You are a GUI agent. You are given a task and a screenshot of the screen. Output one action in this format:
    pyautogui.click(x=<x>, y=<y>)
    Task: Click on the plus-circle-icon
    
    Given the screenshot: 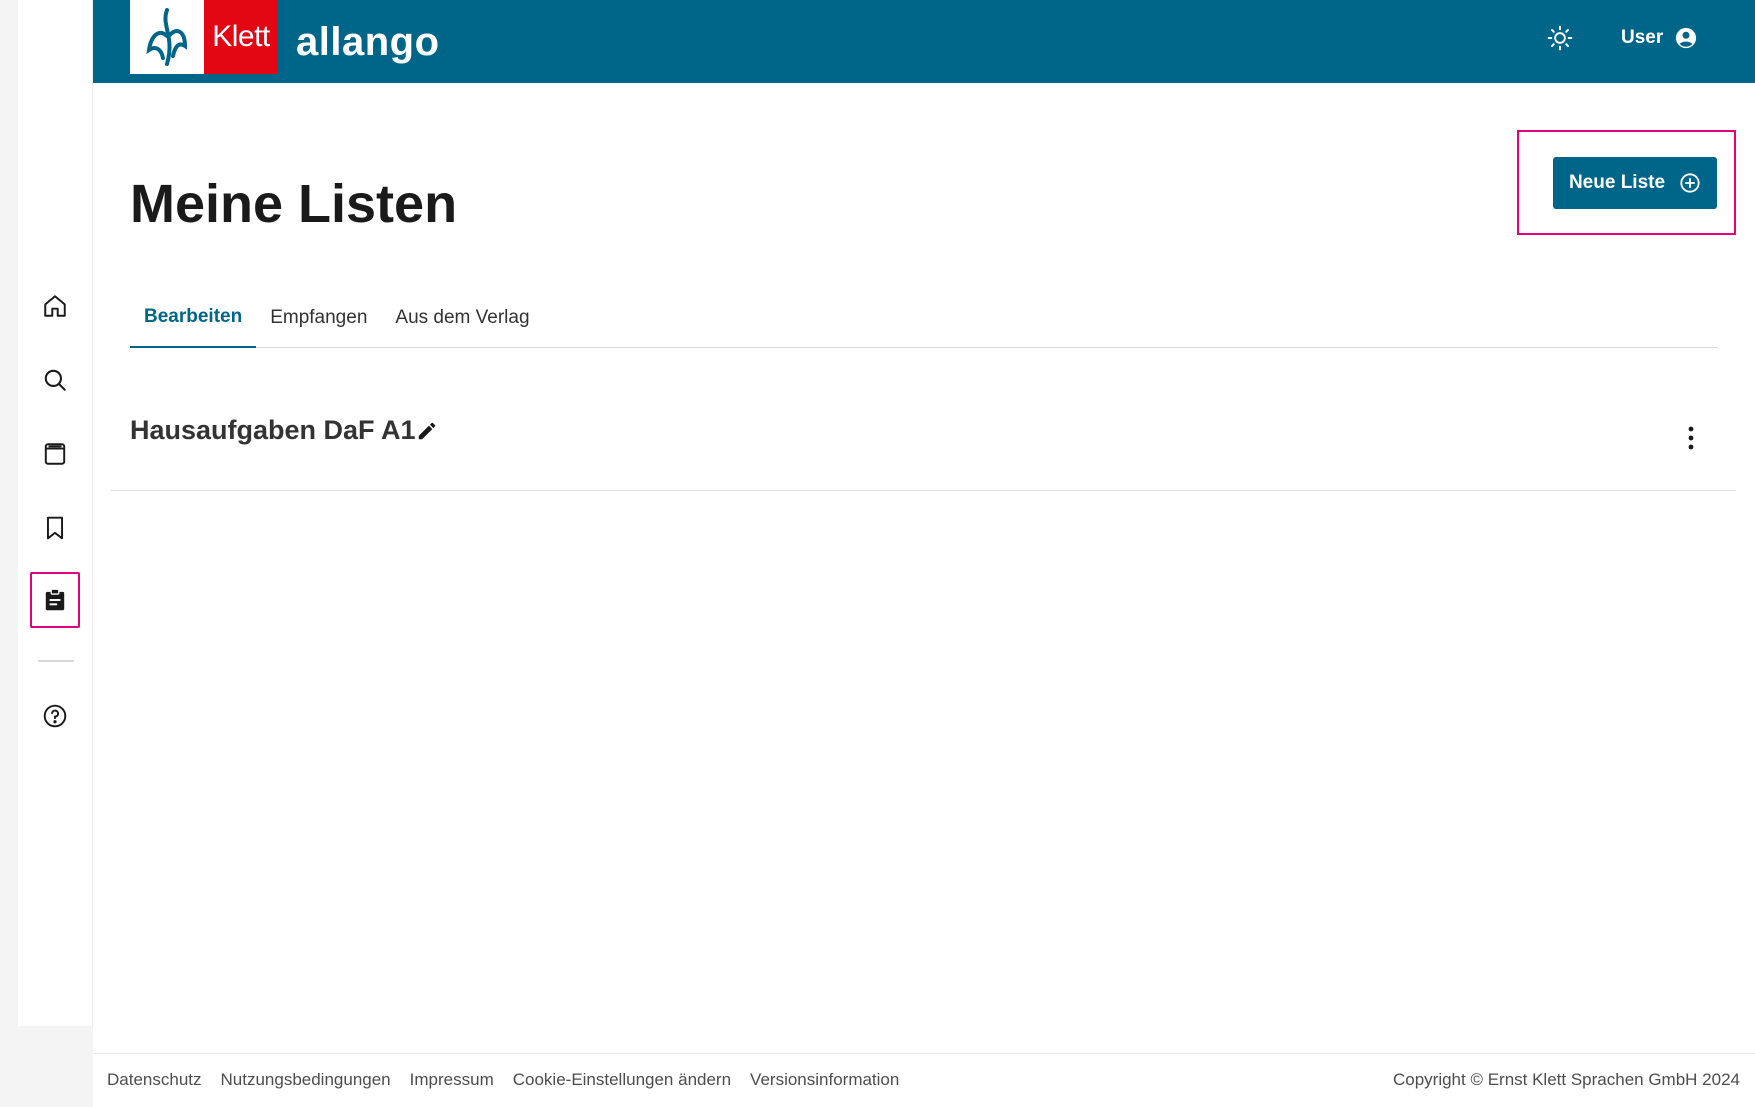 What is the action you would take?
    pyautogui.click(x=1690, y=183)
    